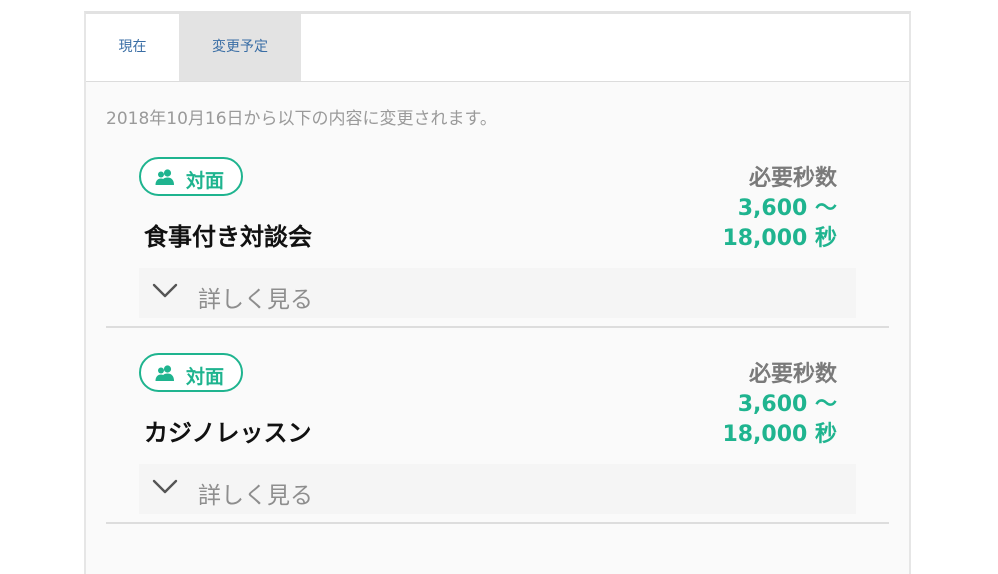  I want to click on tab-current: 現在, so click(132, 47).